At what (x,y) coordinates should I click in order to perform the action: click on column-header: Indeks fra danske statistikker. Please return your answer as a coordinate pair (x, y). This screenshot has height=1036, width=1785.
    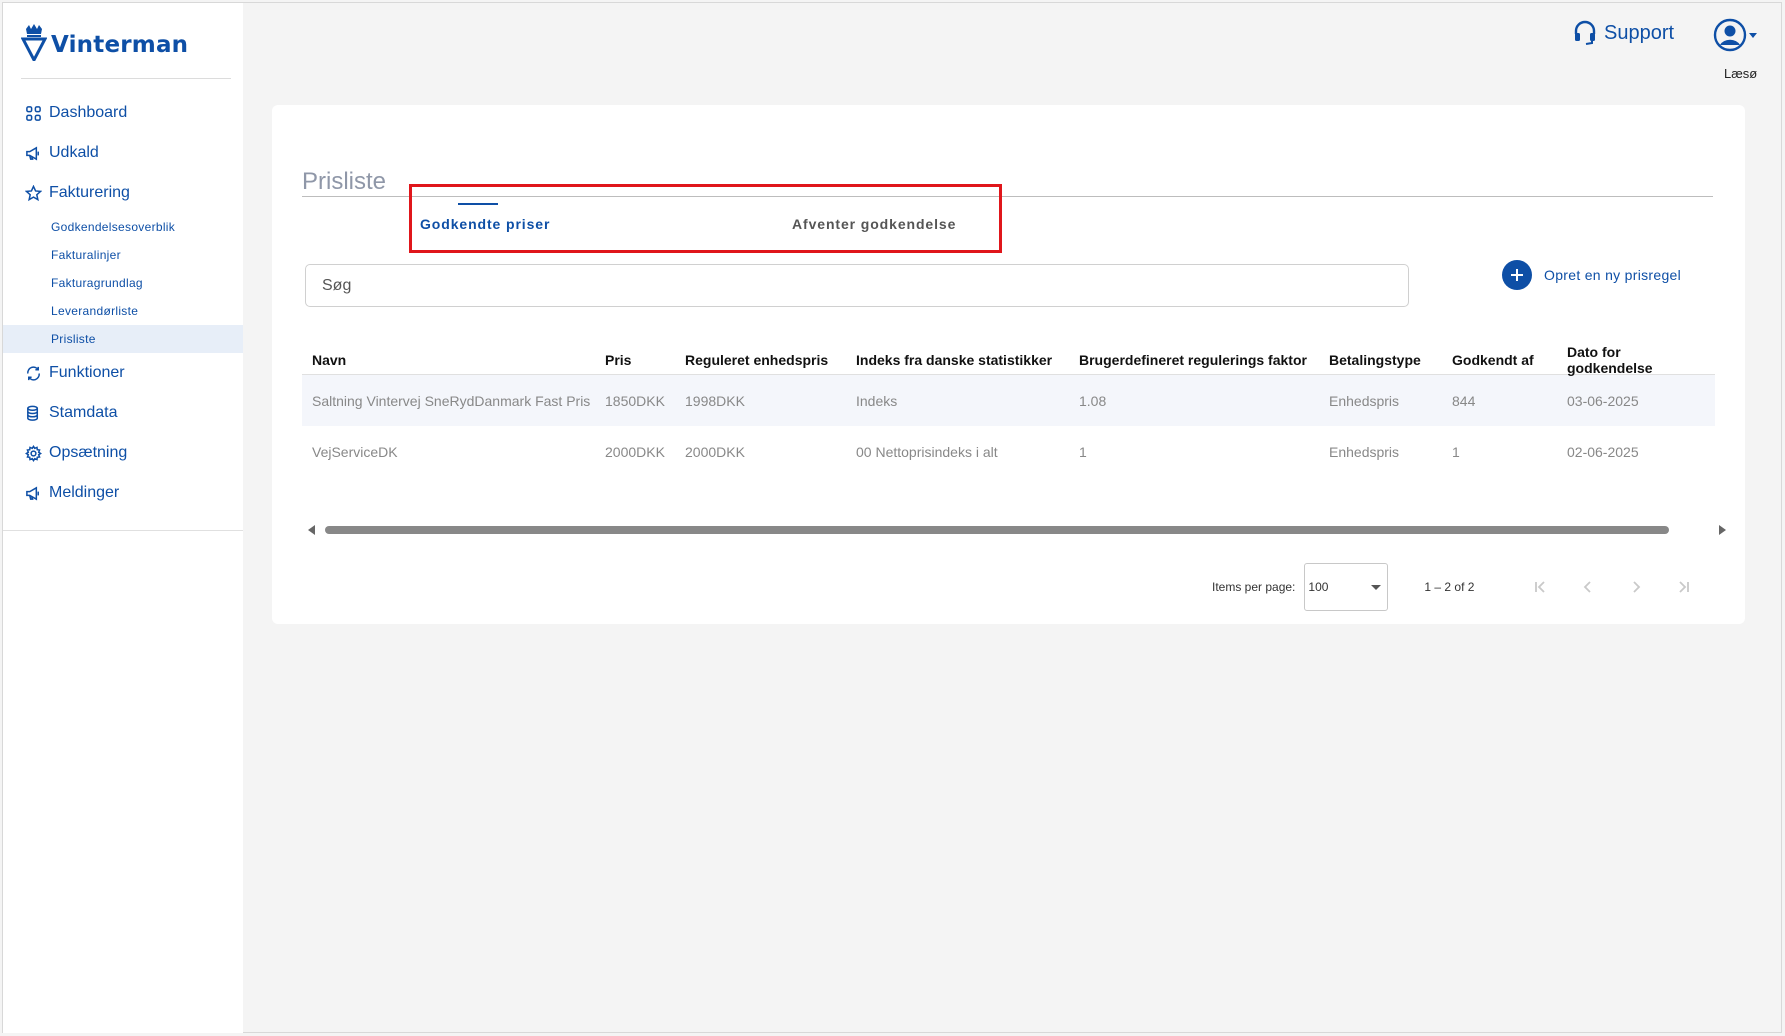
    Looking at the image, I should click on (967, 360).